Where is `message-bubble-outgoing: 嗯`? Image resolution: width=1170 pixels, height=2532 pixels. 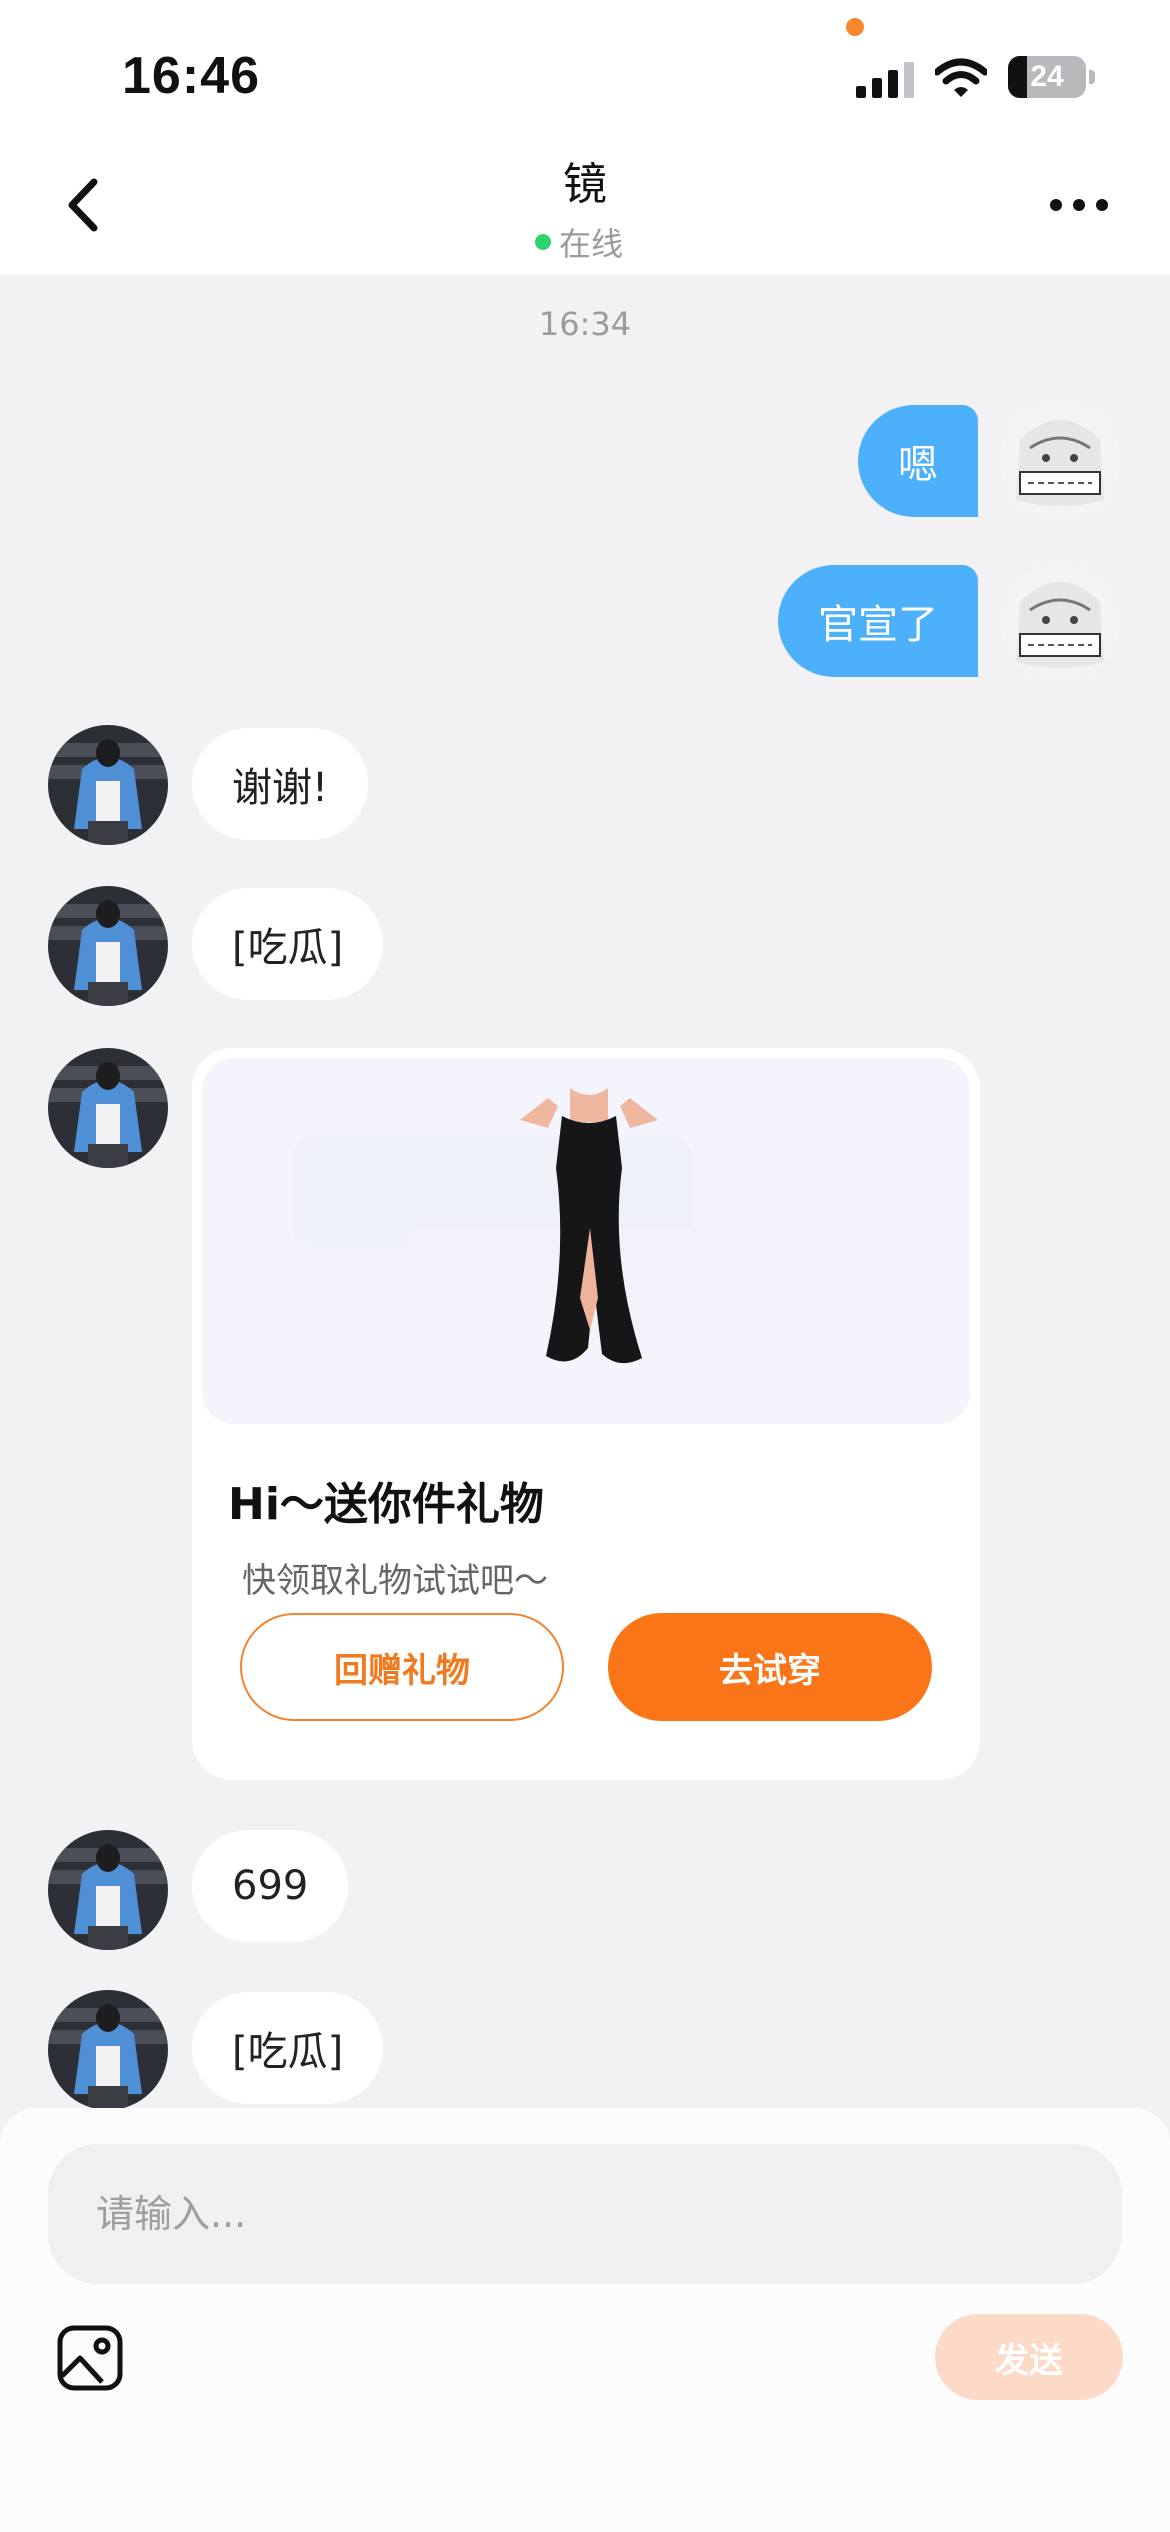 message-bubble-outgoing: 嗯 is located at coordinates (918, 461).